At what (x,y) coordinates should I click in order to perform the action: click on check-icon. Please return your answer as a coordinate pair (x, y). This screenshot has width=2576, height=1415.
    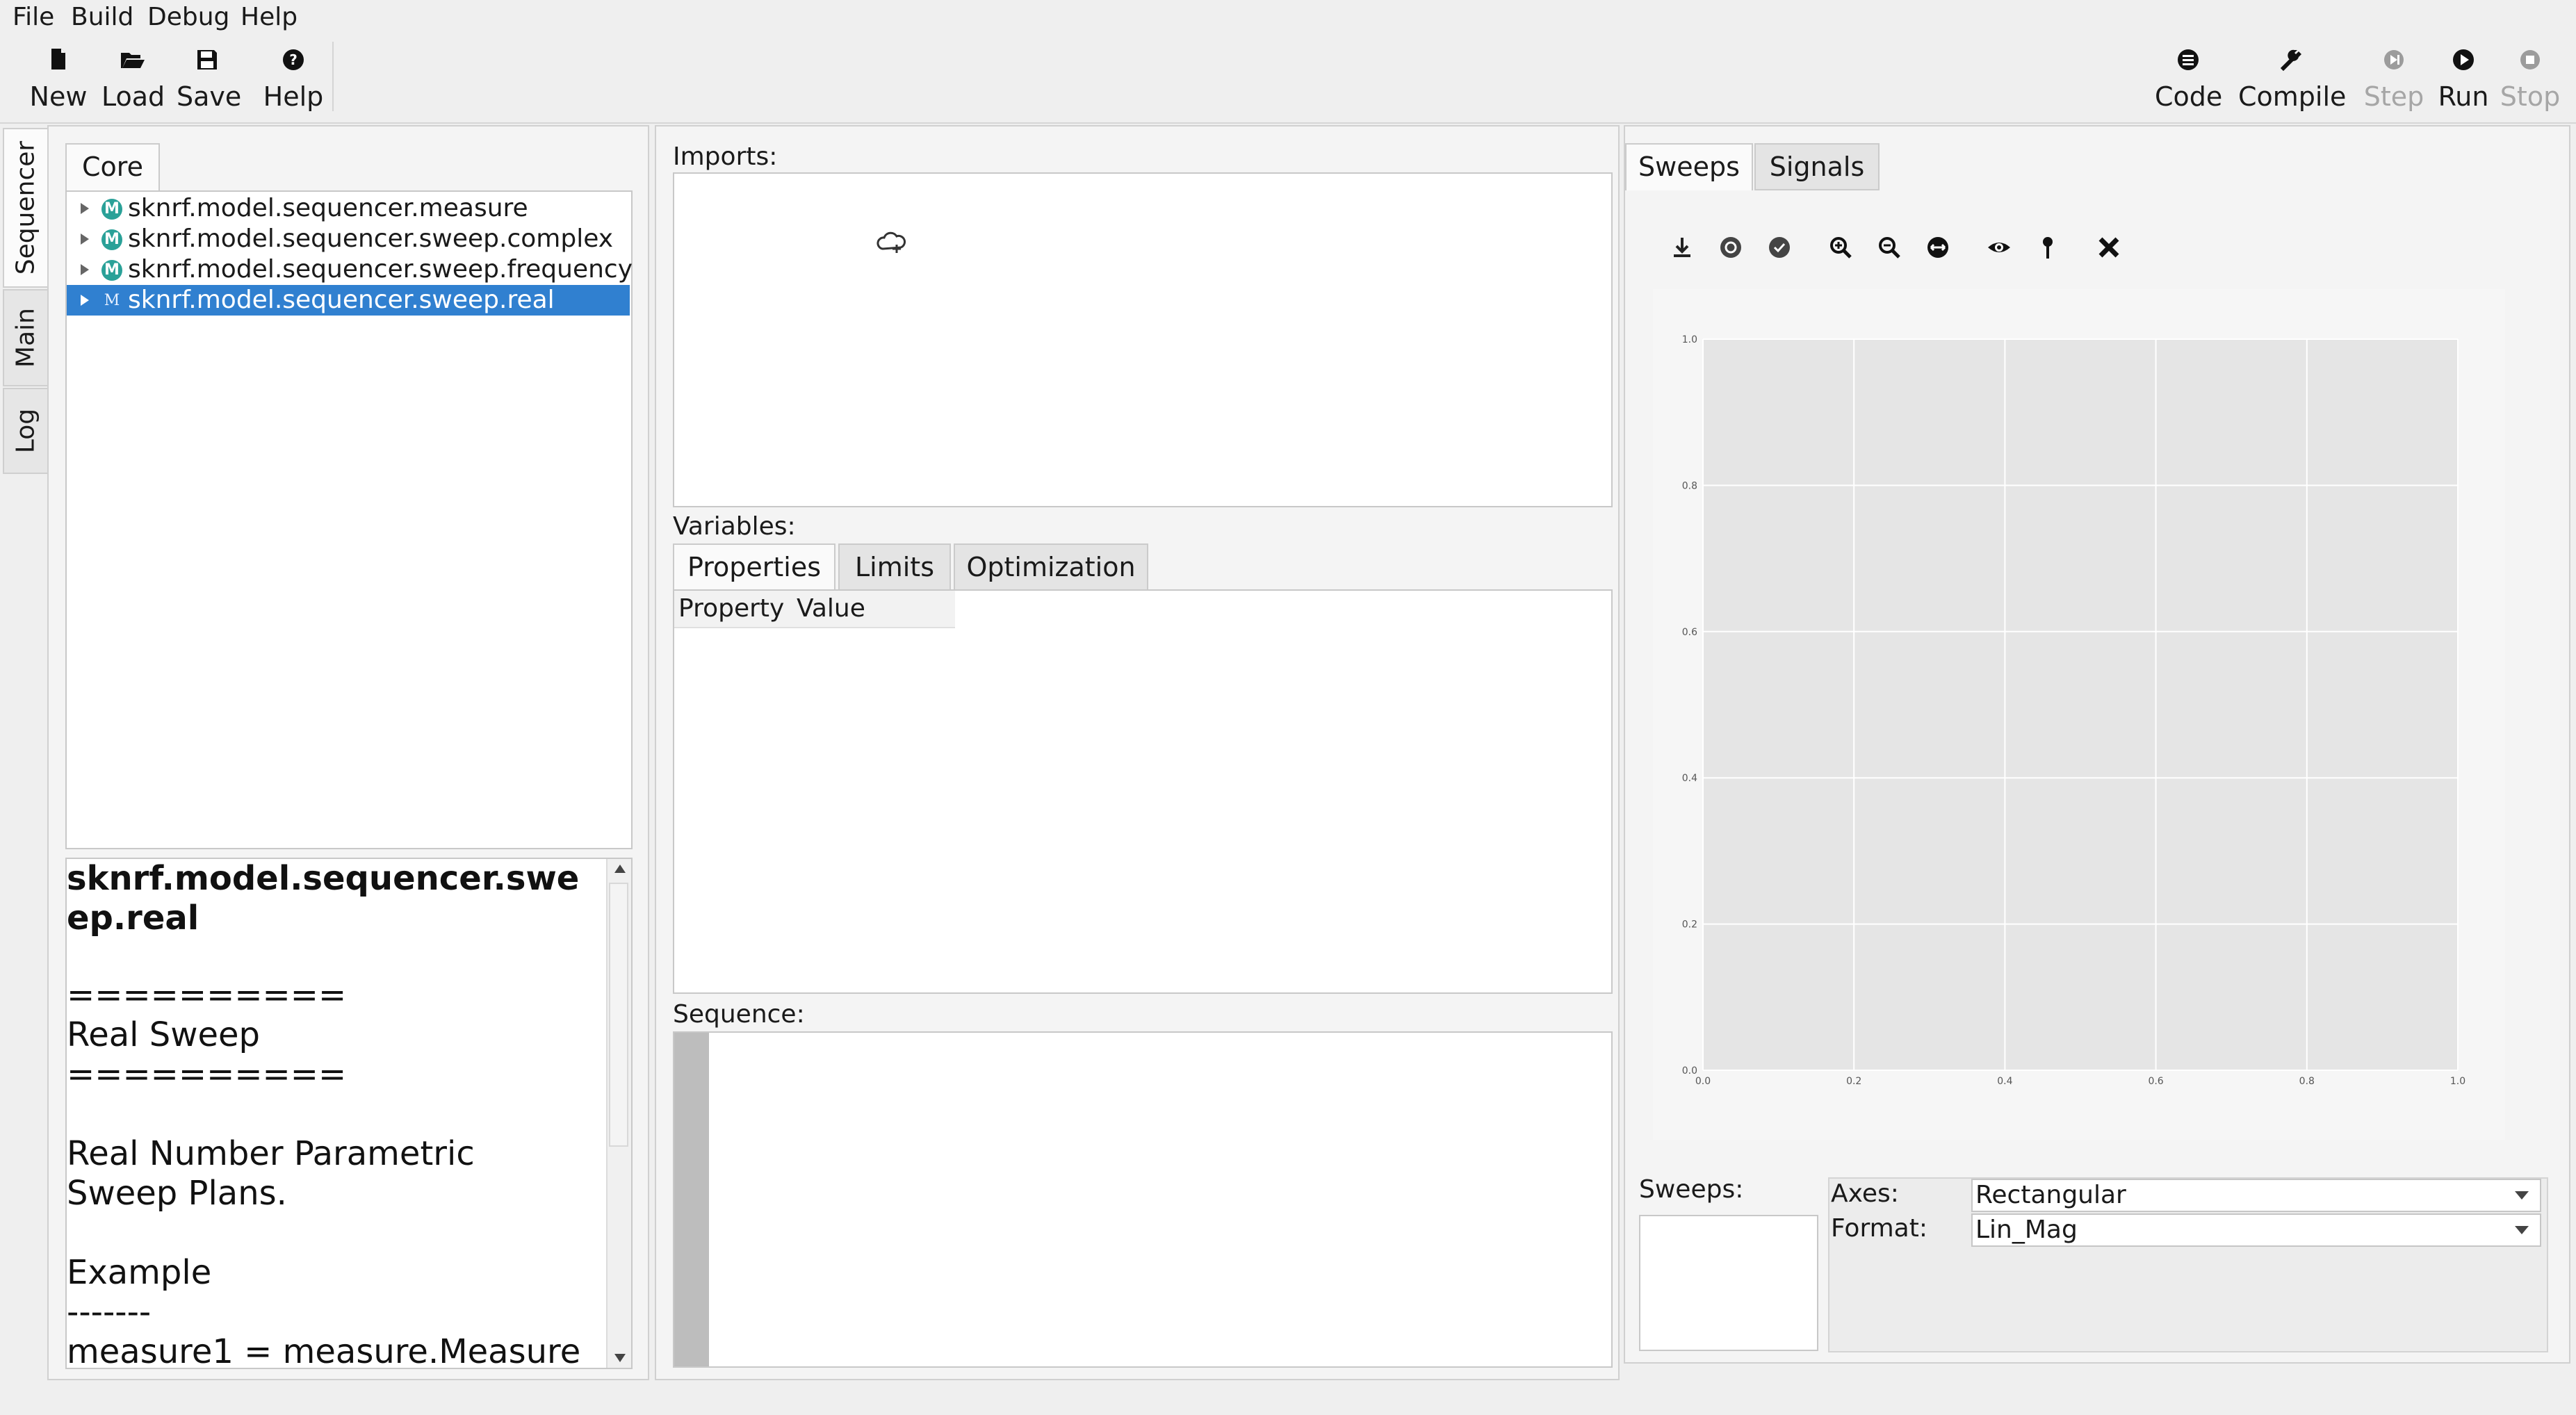
    Looking at the image, I should click on (1779, 247).